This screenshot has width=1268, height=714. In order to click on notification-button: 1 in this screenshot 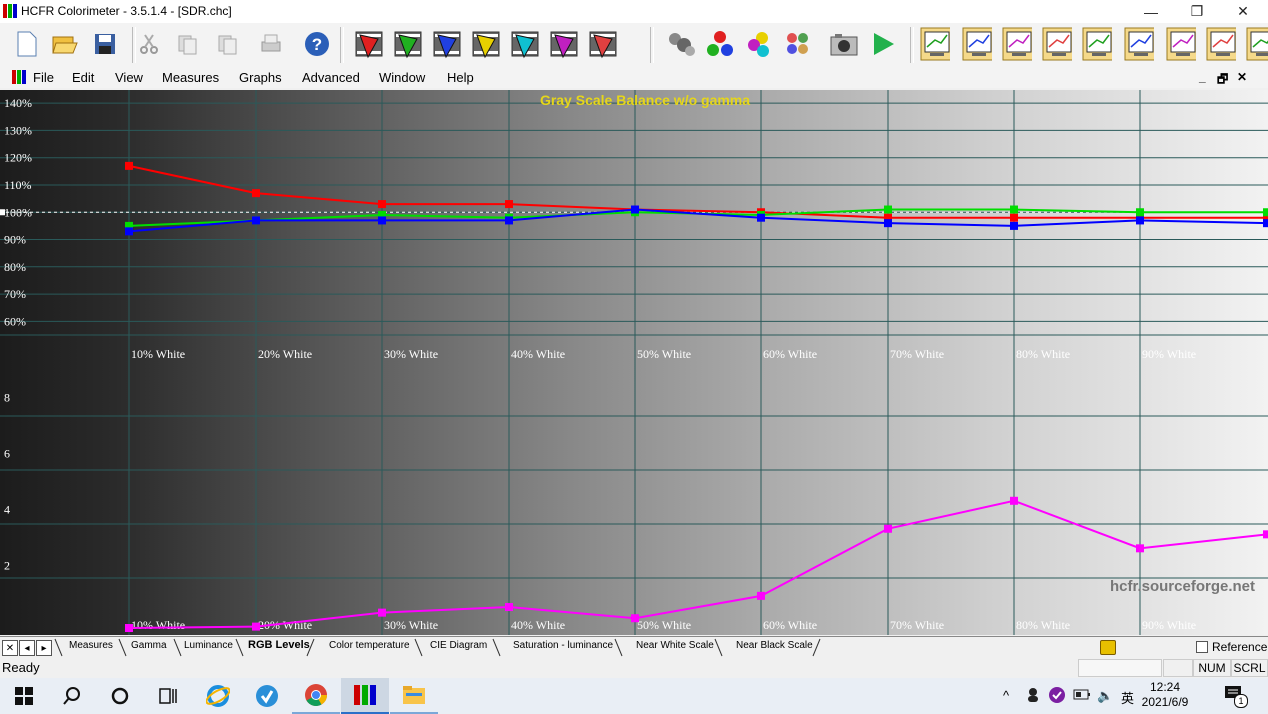, I will do `click(1236, 696)`.